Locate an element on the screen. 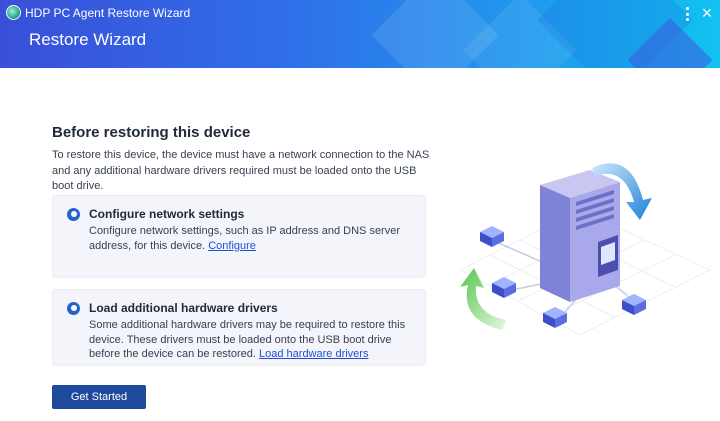  server-tower is located at coordinates (580, 236).